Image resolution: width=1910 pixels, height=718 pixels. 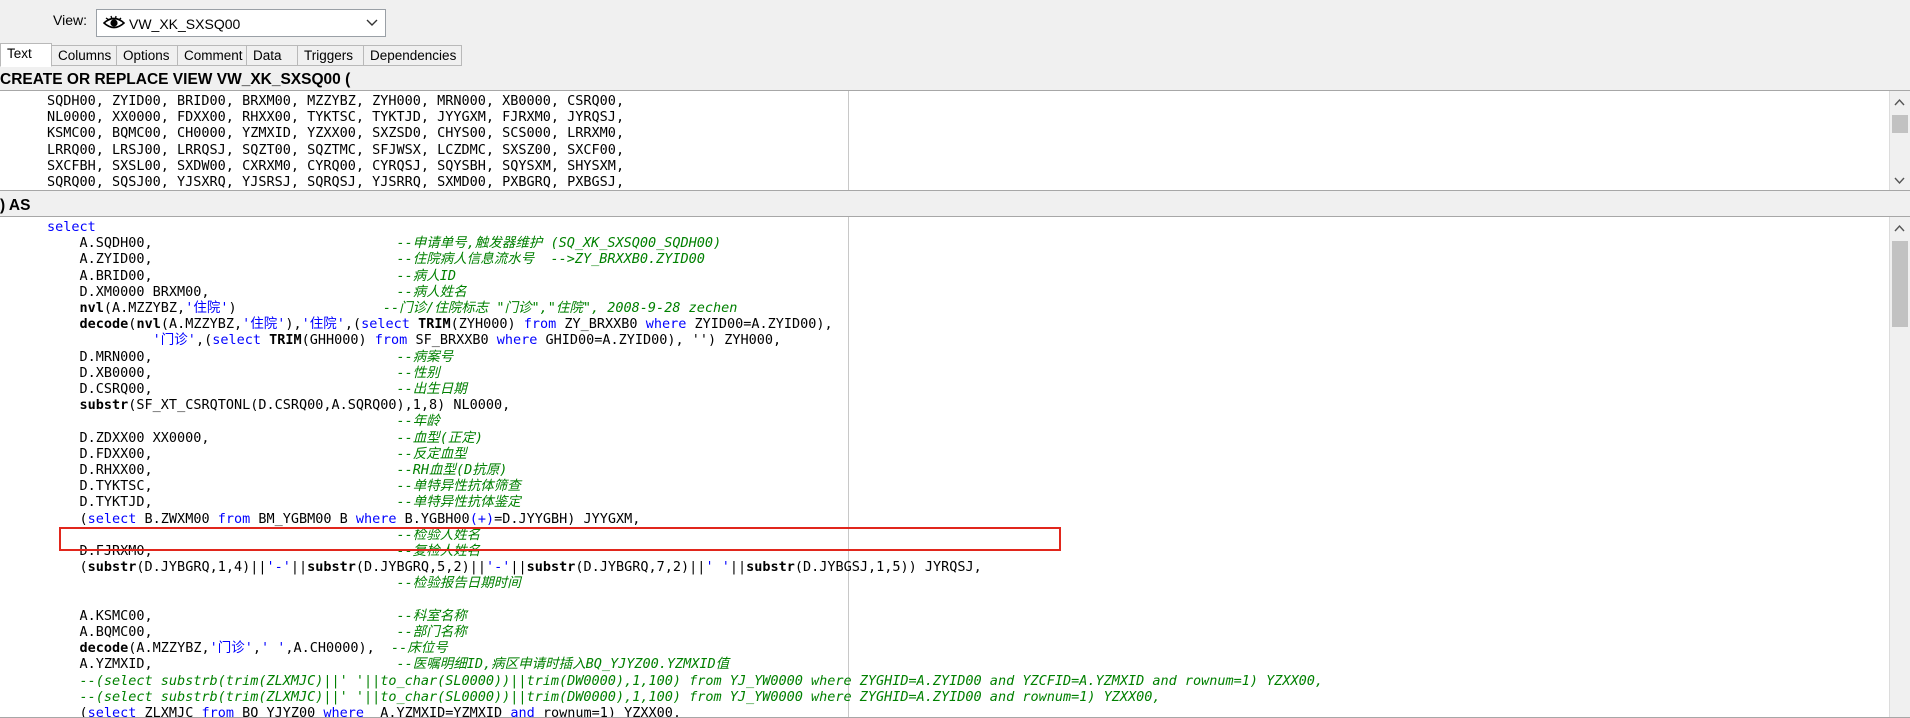 What do you see at coordinates (685, 470) in the screenshot?
I see `code-line: D.RHXX00, --RH血型(D抗原)` at bounding box center [685, 470].